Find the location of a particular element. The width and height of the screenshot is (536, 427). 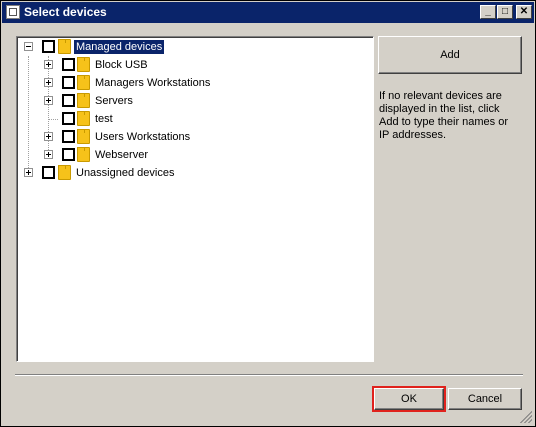

tree-node-label: test is located at coordinates (104, 119).